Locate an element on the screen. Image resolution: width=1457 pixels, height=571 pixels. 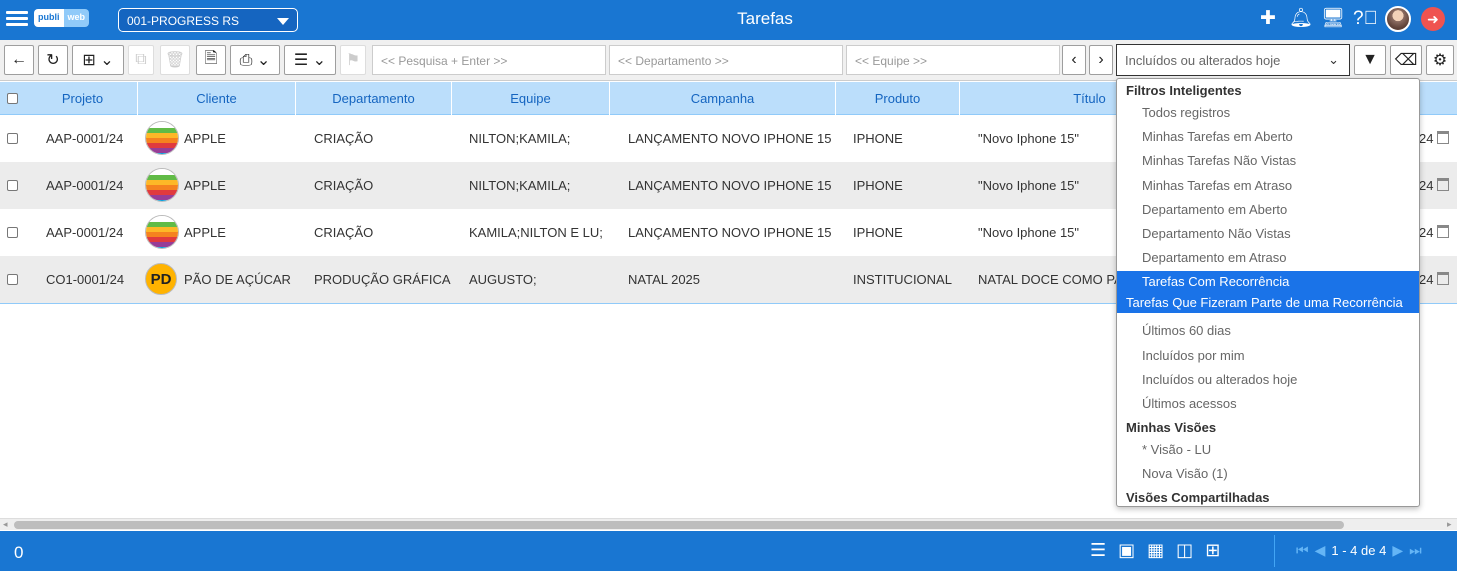
logo-text-web: web is located at coordinates (76, 18).